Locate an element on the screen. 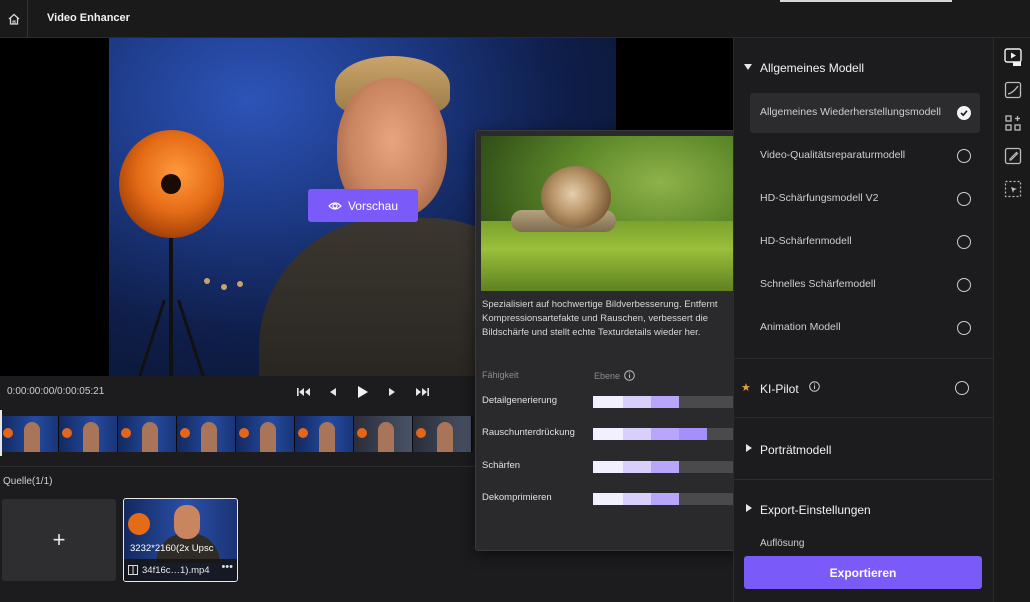 The width and height of the screenshot is (1030, 602). timeline-filmstrip is located at coordinates (236, 434).